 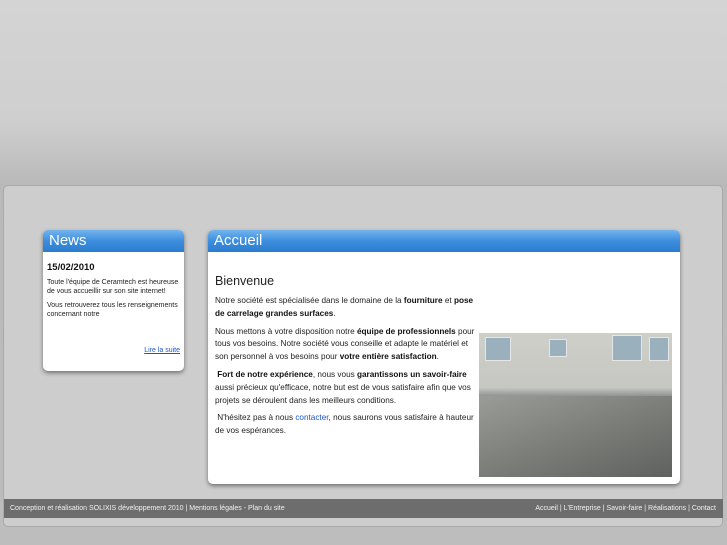 I want to click on accueil-panel-title: Accueil, so click(x=444, y=241).